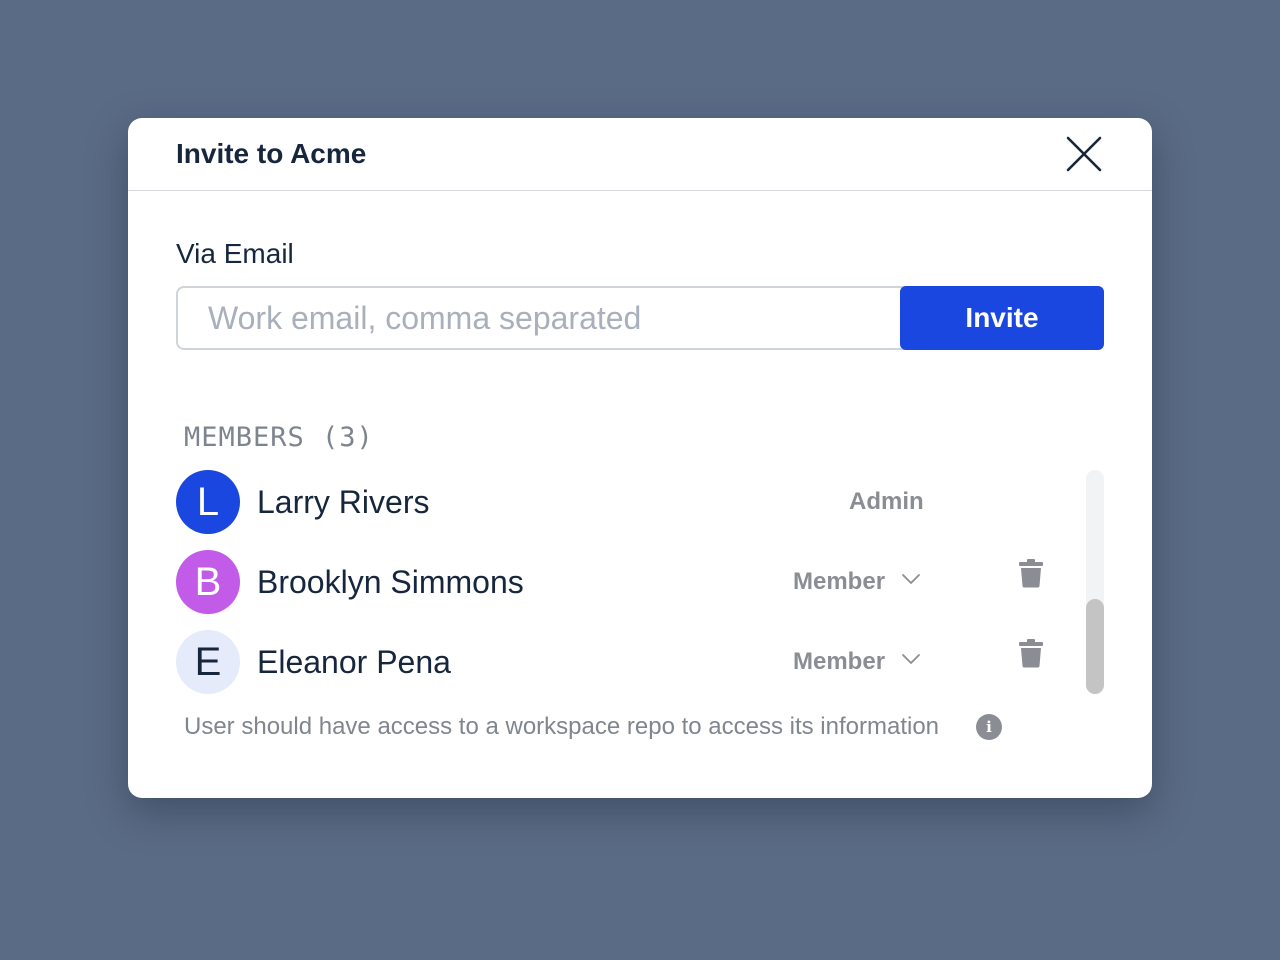 The image size is (1280, 960). What do you see at coordinates (626, 502) in the screenshot?
I see `member-row: L Larry Rivers Admin` at bounding box center [626, 502].